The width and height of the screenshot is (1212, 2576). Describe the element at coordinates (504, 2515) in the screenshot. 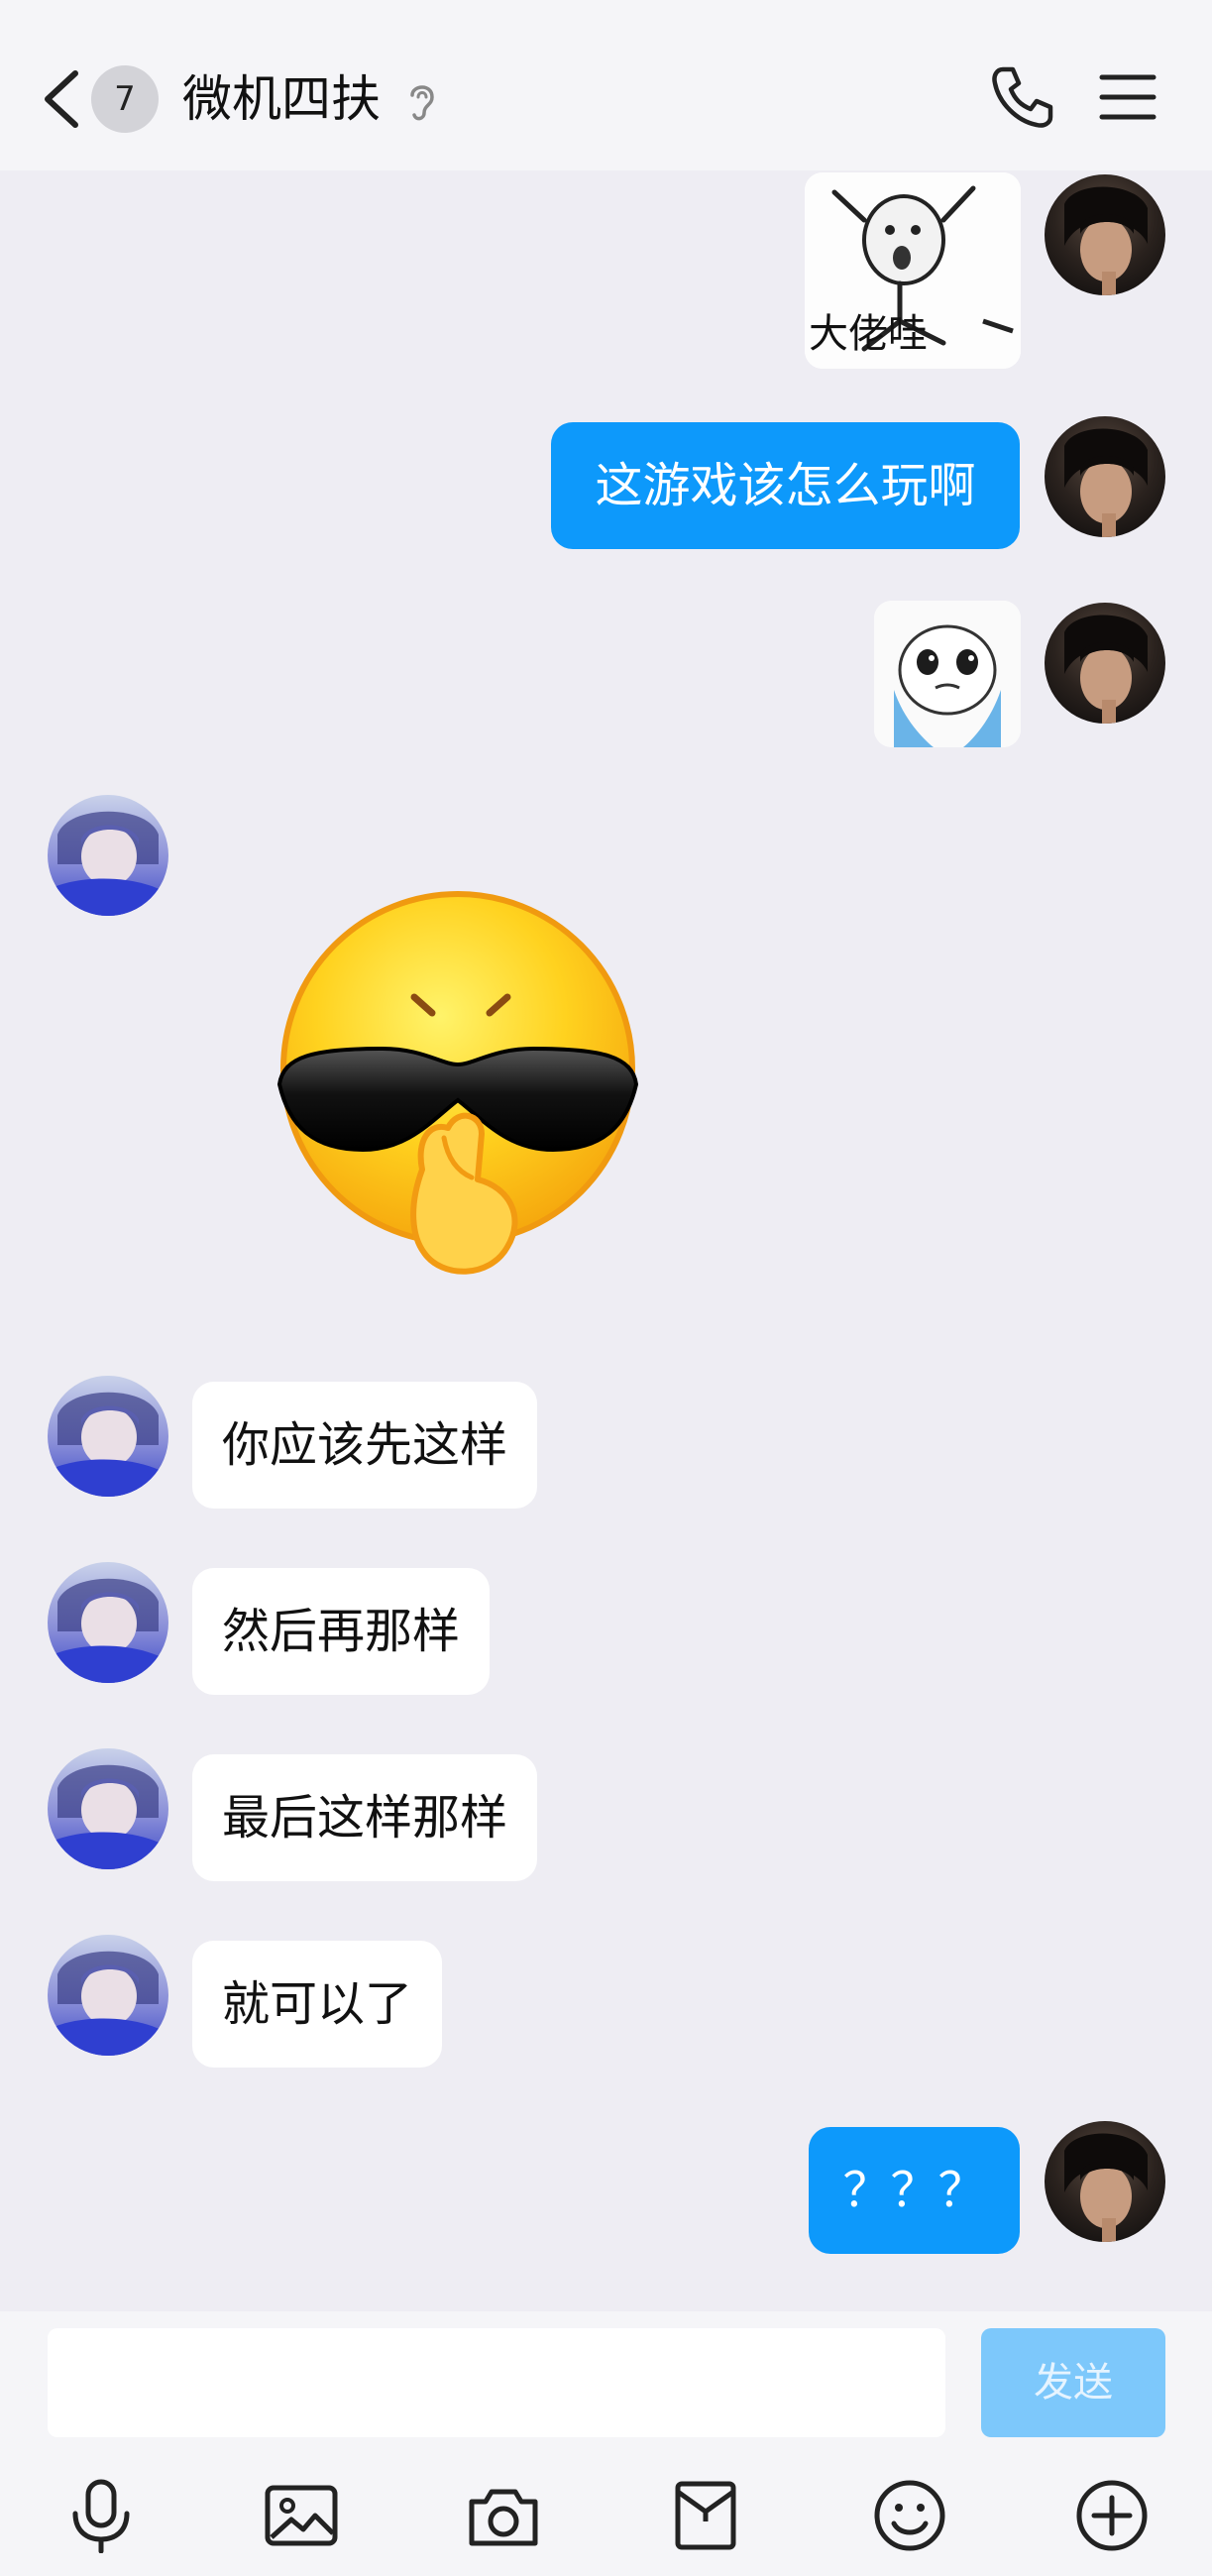

I see `camera-icon` at that location.